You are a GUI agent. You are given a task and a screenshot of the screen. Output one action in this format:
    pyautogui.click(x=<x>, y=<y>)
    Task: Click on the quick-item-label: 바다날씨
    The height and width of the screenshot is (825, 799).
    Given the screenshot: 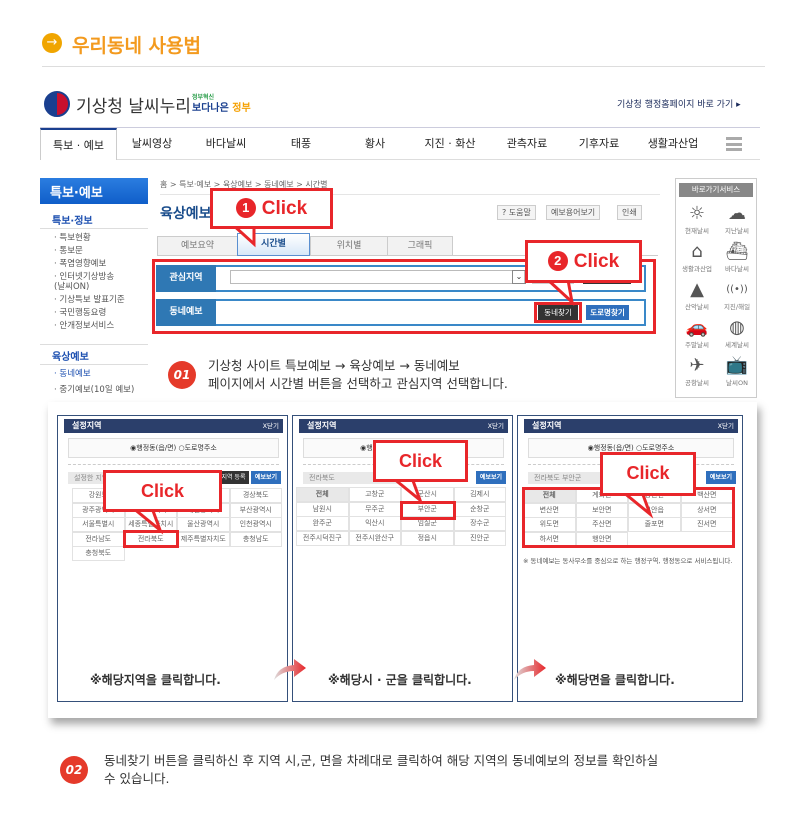 What is the action you would take?
    pyautogui.click(x=737, y=269)
    